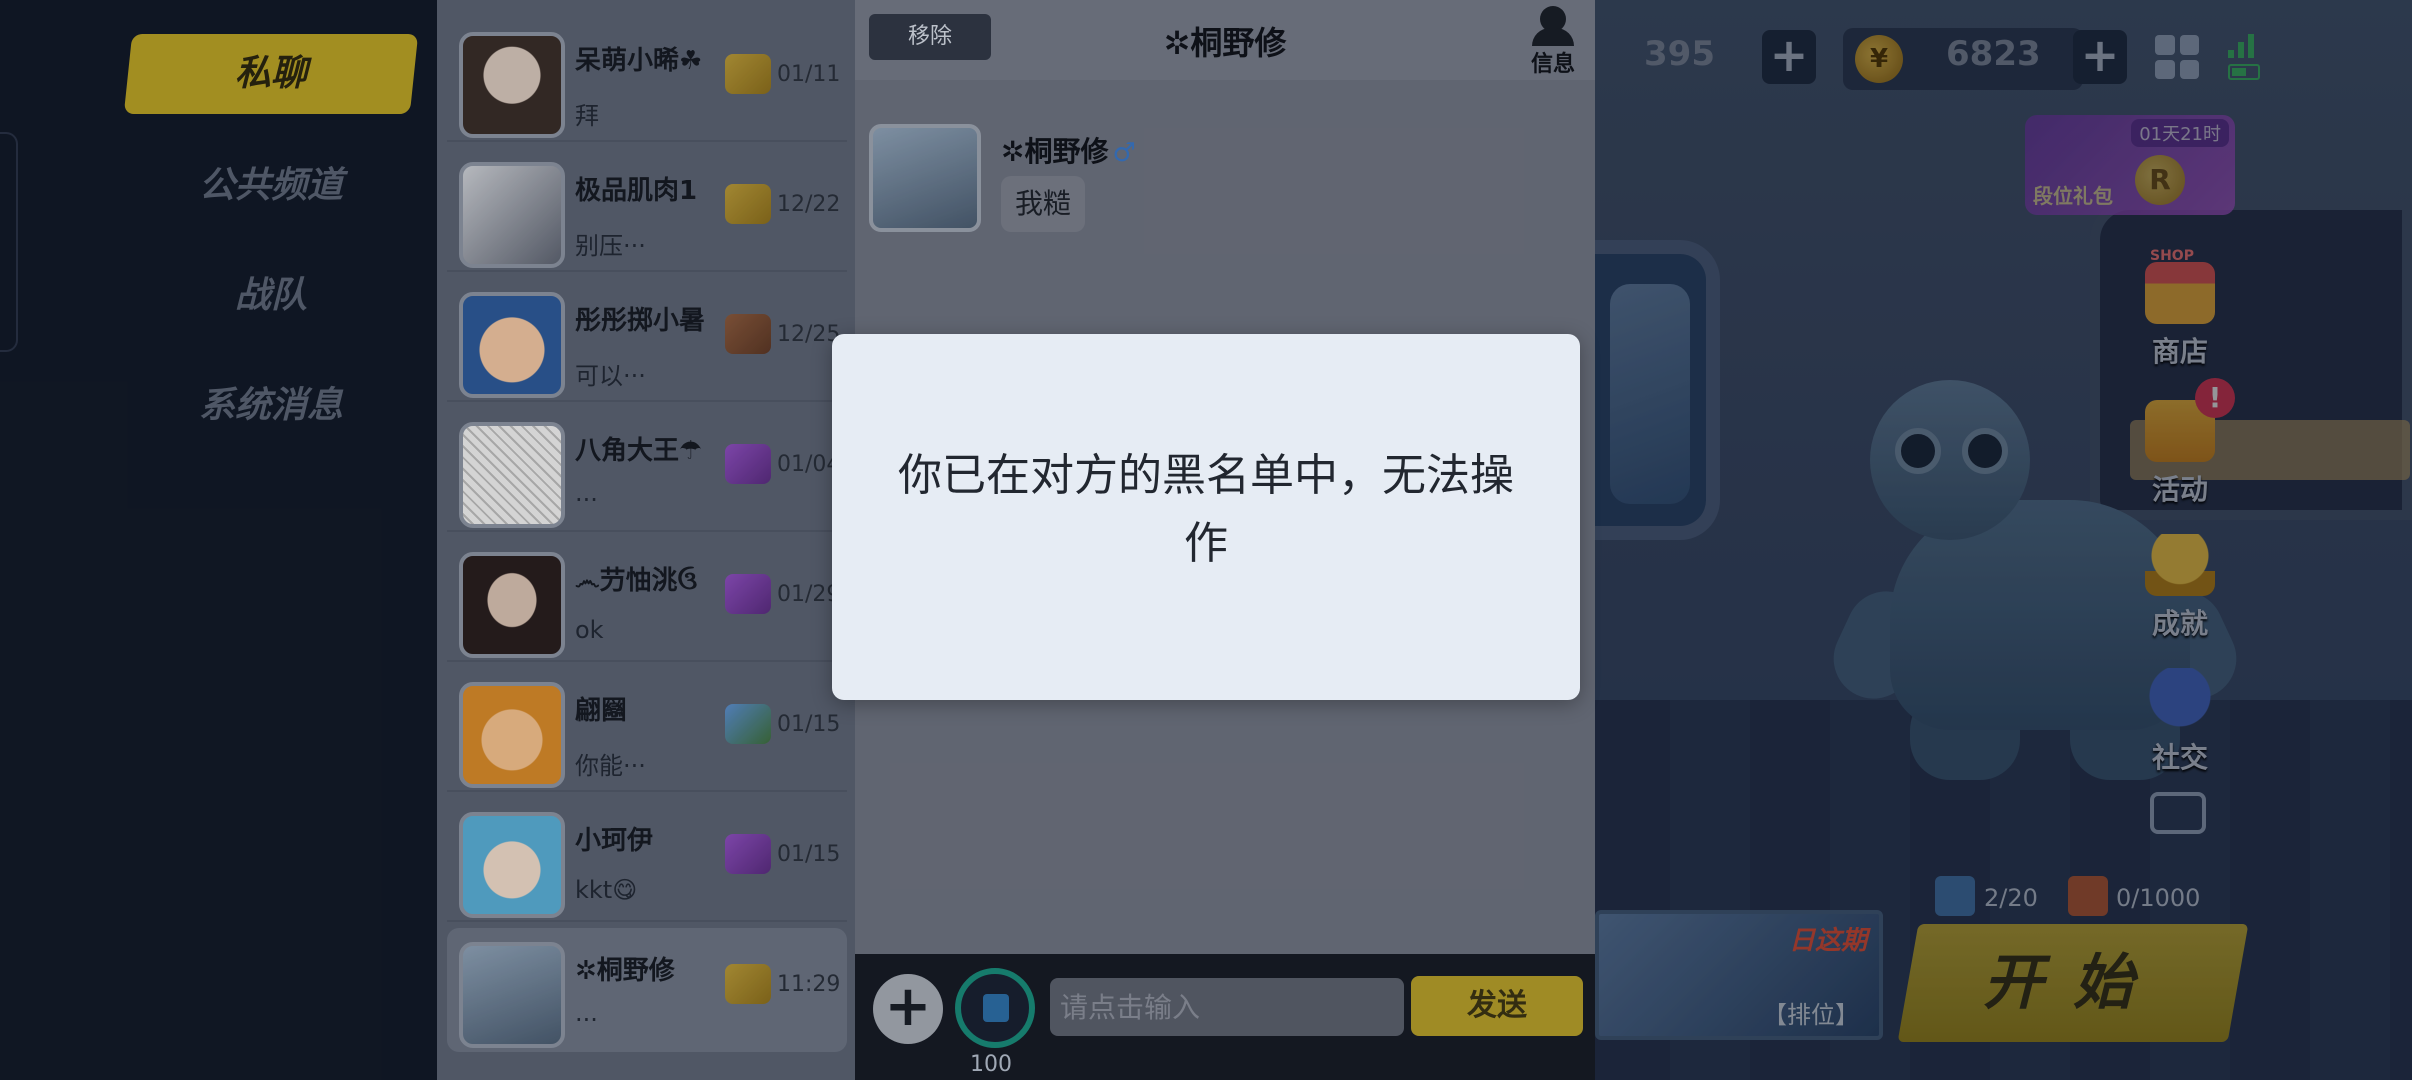  I want to click on alert-message: 你已在对方的黑名单中，无法操作, so click(1206, 509).